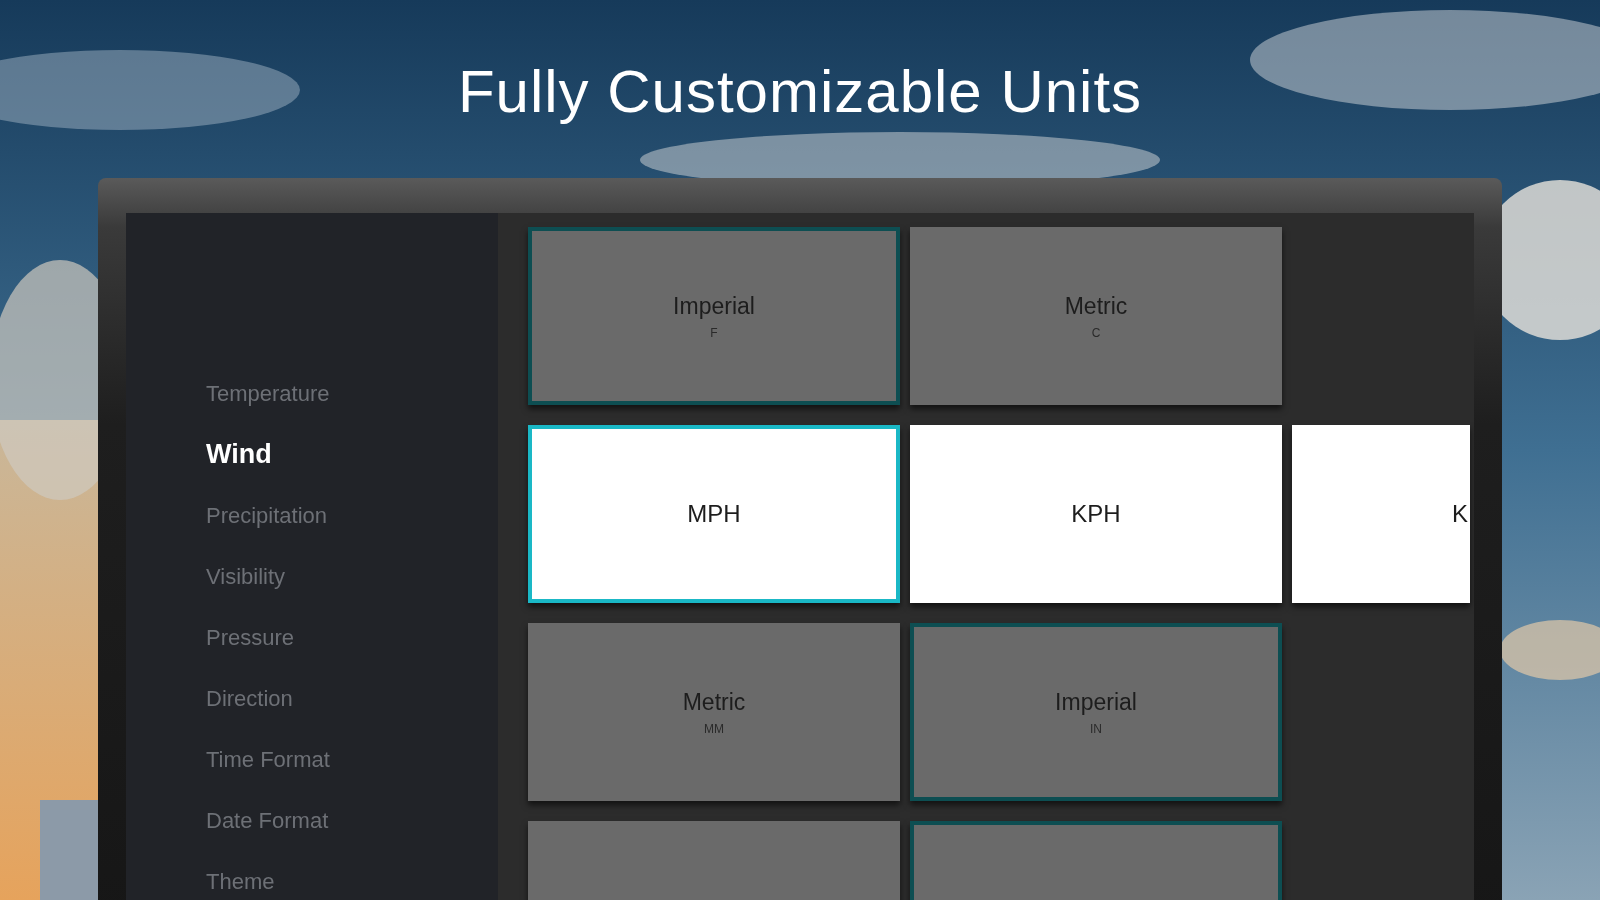 The width and height of the screenshot is (1600, 900). What do you see at coordinates (249, 698) in the screenshot?
I see `sidebar-item: Direction` at bounding box center [249, 698].